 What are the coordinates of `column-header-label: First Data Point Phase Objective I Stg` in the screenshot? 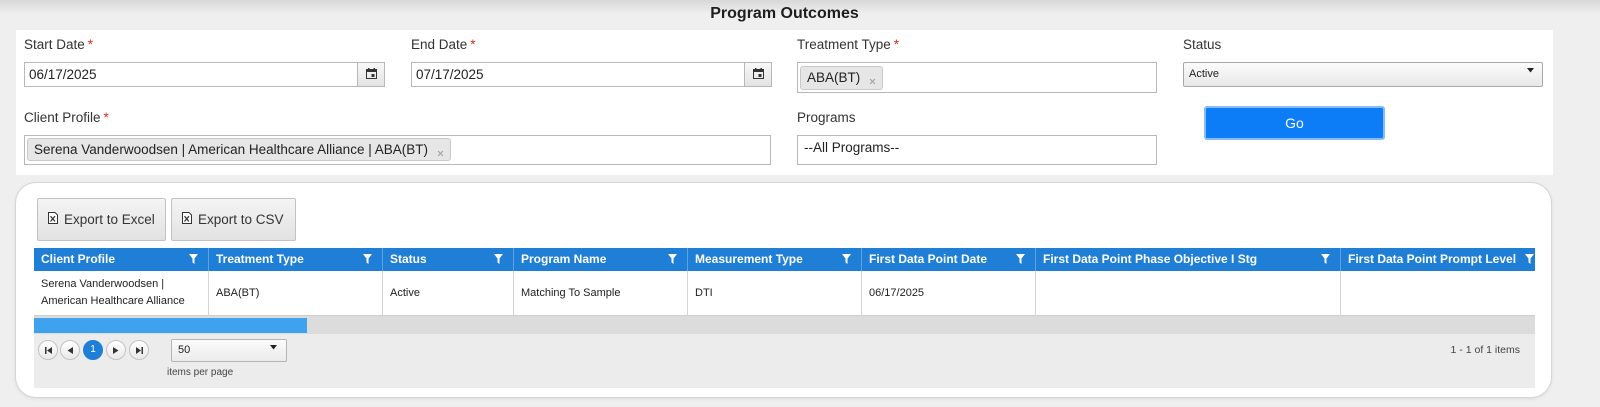 It's located at (1150, 259).